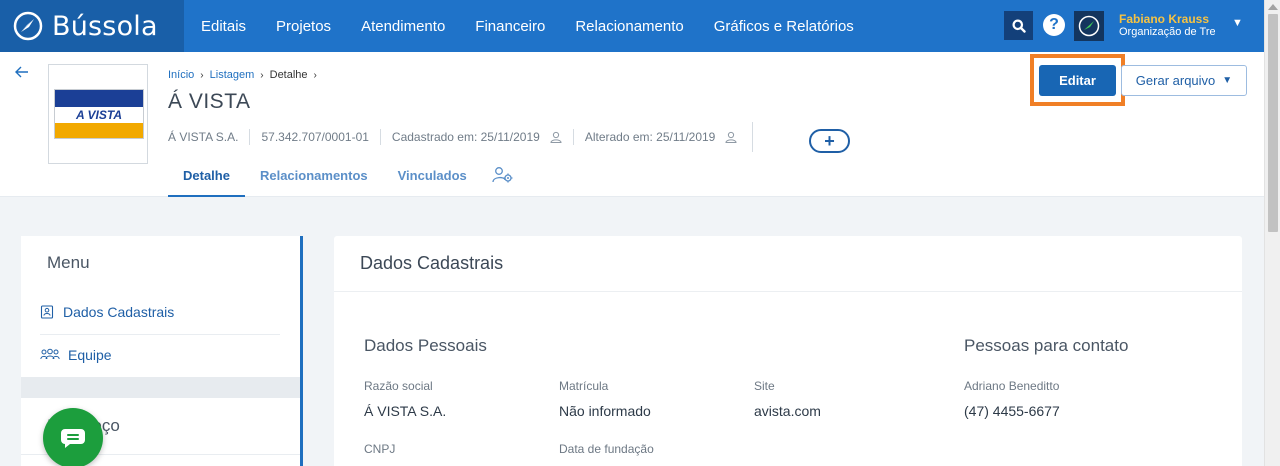 The width and height of the screenshot is (1280, 466). Describe the element at coordinates (584, 386) in the screenshot. I see `matricula-label: Matrícula` at that location.